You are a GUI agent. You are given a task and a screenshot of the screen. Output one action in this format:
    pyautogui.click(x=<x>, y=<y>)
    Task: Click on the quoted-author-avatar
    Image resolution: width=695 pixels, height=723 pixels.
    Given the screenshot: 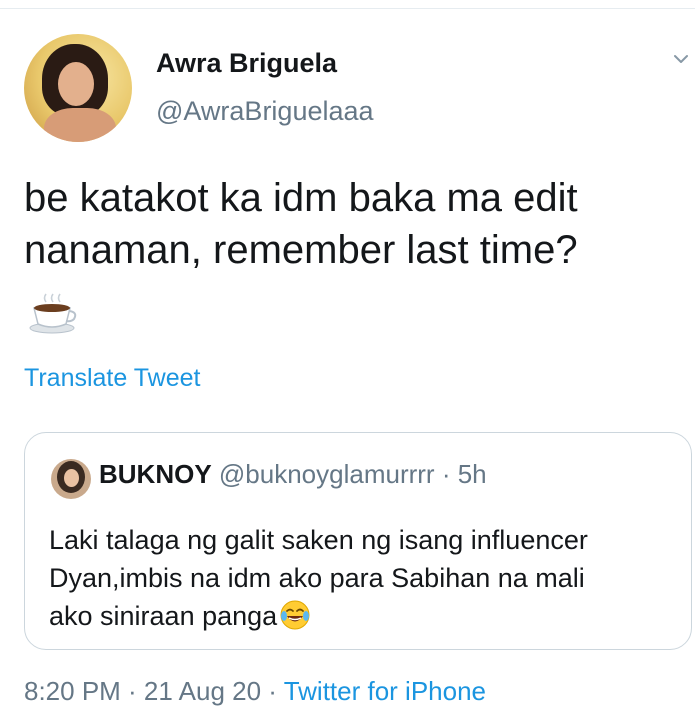 What is the action you would take?
    pyautogui.click(x=71, y=479)
    